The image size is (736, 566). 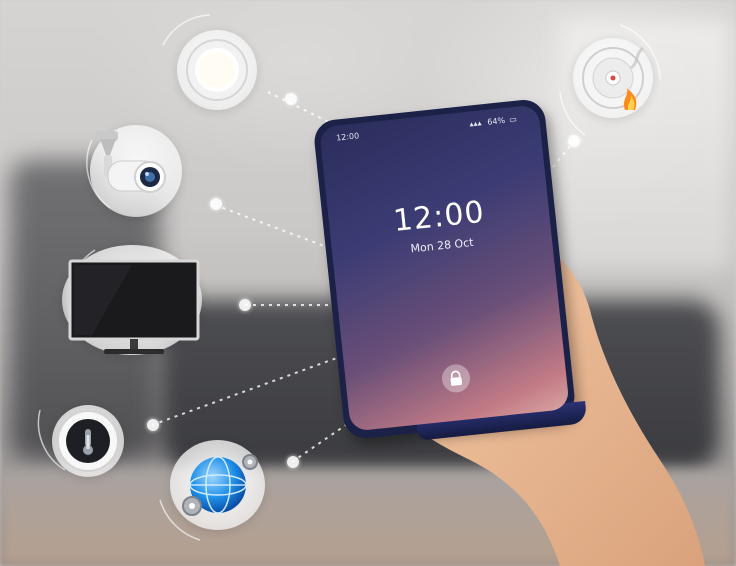 I want to click on lock-icon, so click(x=456, y=378).